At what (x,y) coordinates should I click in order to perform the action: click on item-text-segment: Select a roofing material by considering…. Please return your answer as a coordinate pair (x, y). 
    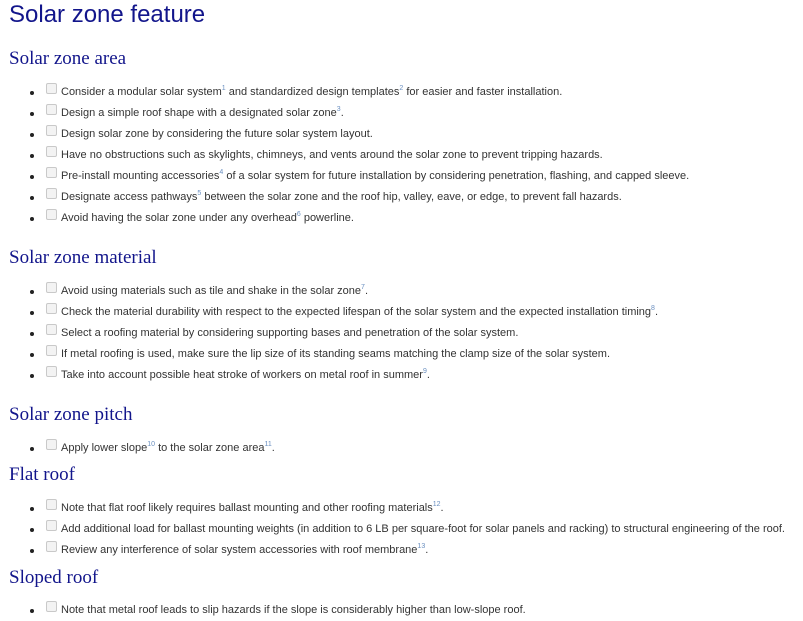
    Looking at the image, I should click on (290, 332).